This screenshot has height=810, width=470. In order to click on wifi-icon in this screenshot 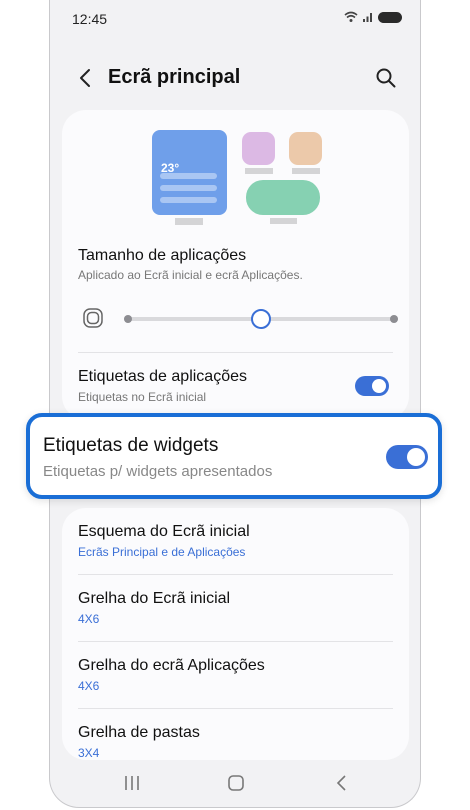, I will do `click(351, 16)`.